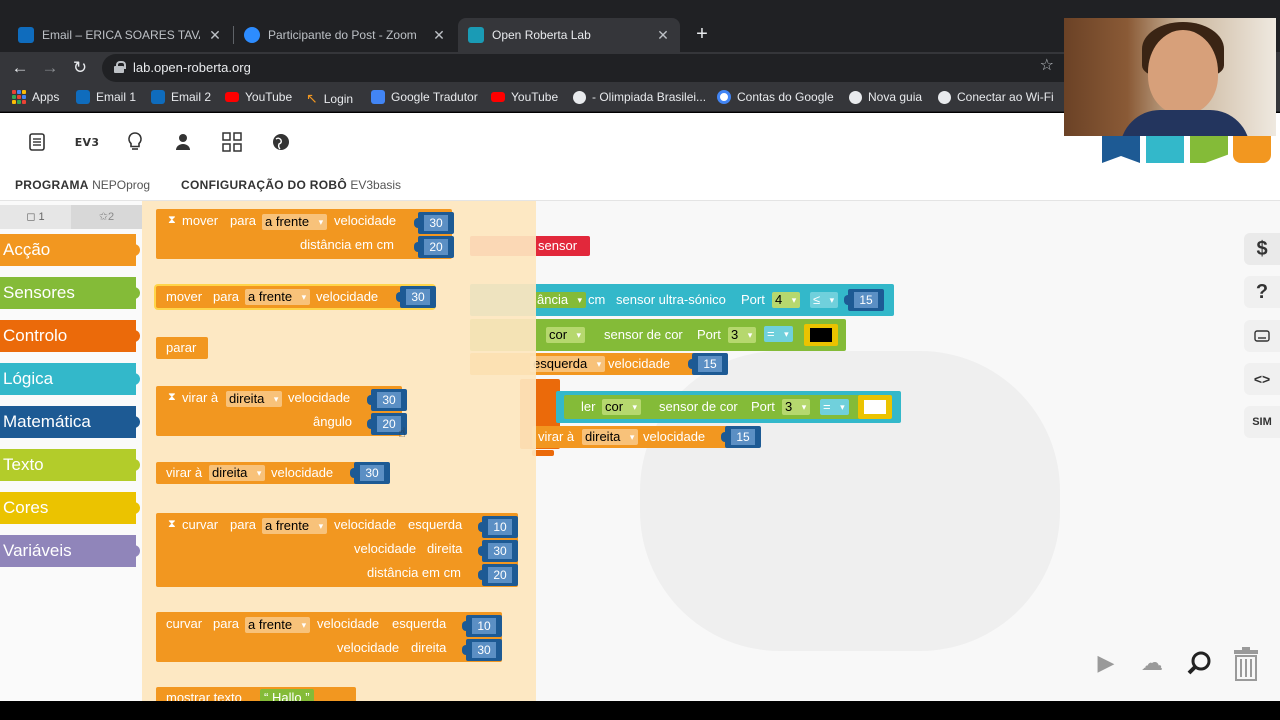 The image size is (1280, 720). Describe the element at coordinates (996, 97) in the screenshot. I see `bookmark-wifi: Conectar ao Wi-Fi` at that location.